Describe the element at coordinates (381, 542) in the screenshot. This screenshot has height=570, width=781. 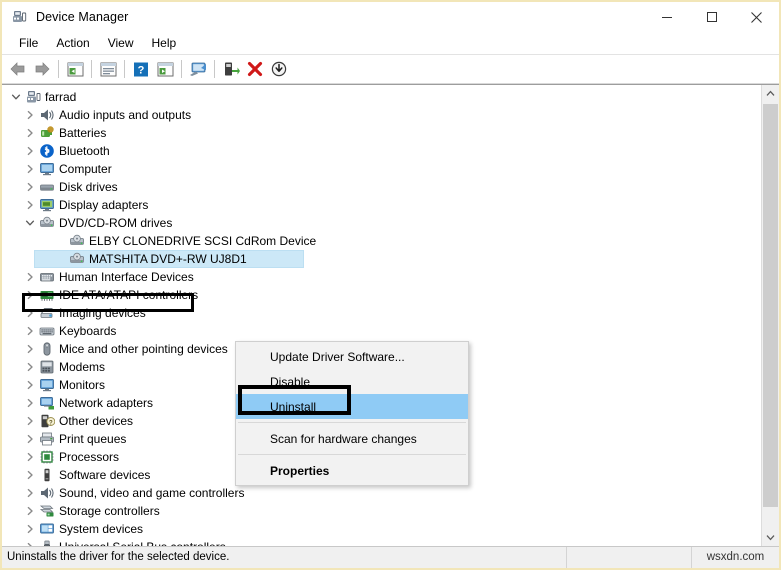
I see `tree-item-universal-serial-bus-controllers: Universal Serial Bus controllers` at that location.